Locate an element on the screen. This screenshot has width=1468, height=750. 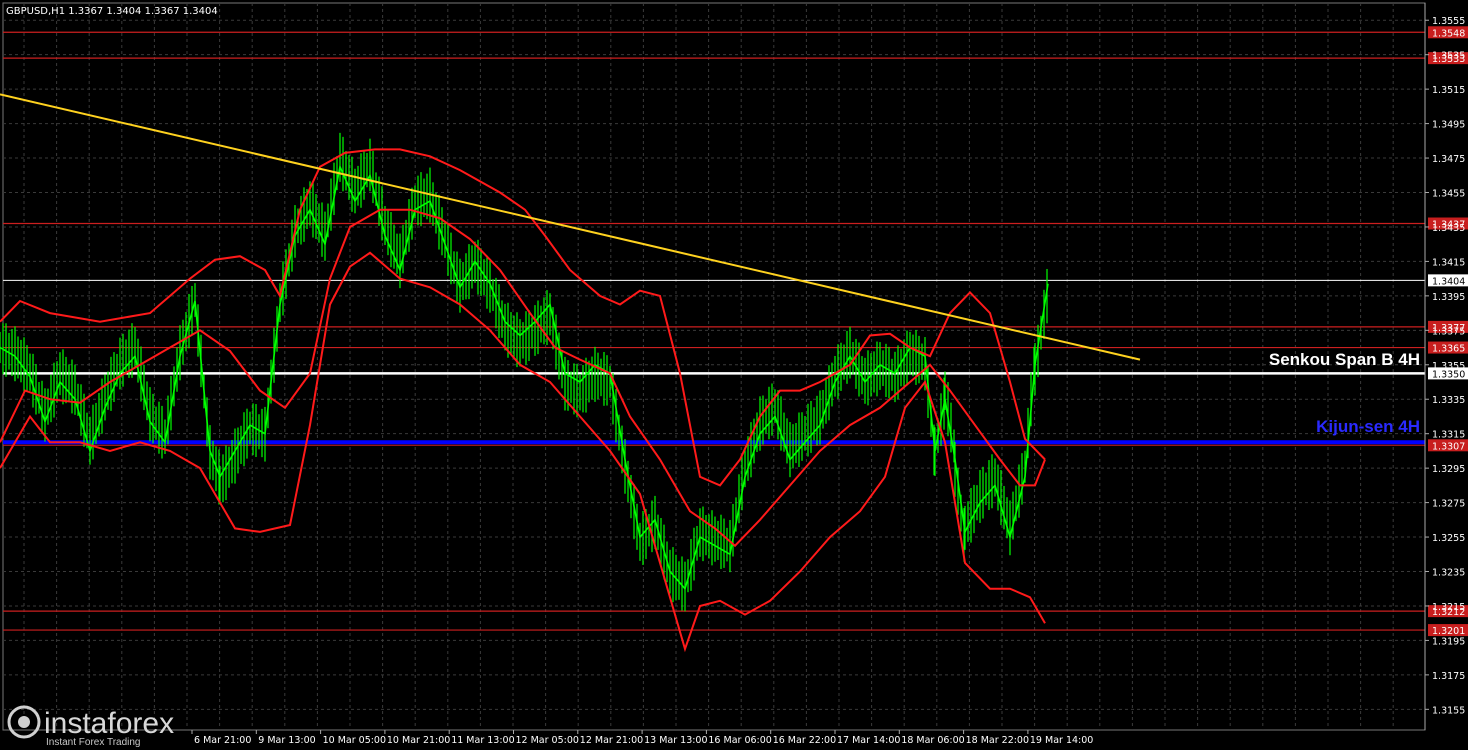
price-tick-label: 1.3395 is located at coordinates (1448, 297).